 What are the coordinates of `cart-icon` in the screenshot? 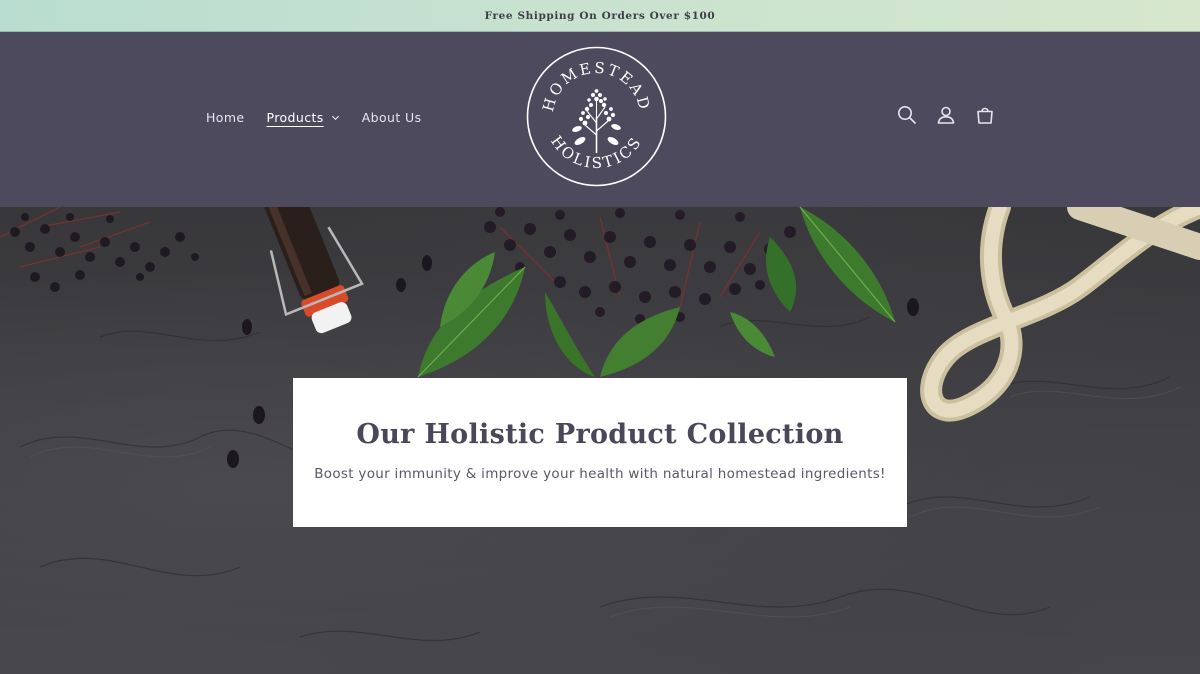 It's located at (985, 115).